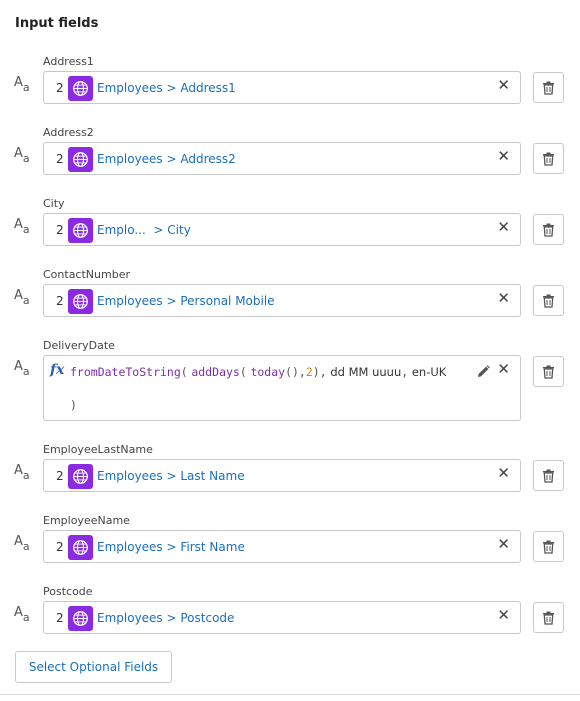 This screenshot has width=580, height=701. Describe the element at coordinates (144, 230) in the screenshot. I see `ref-text: Emplo... > City` at that location.